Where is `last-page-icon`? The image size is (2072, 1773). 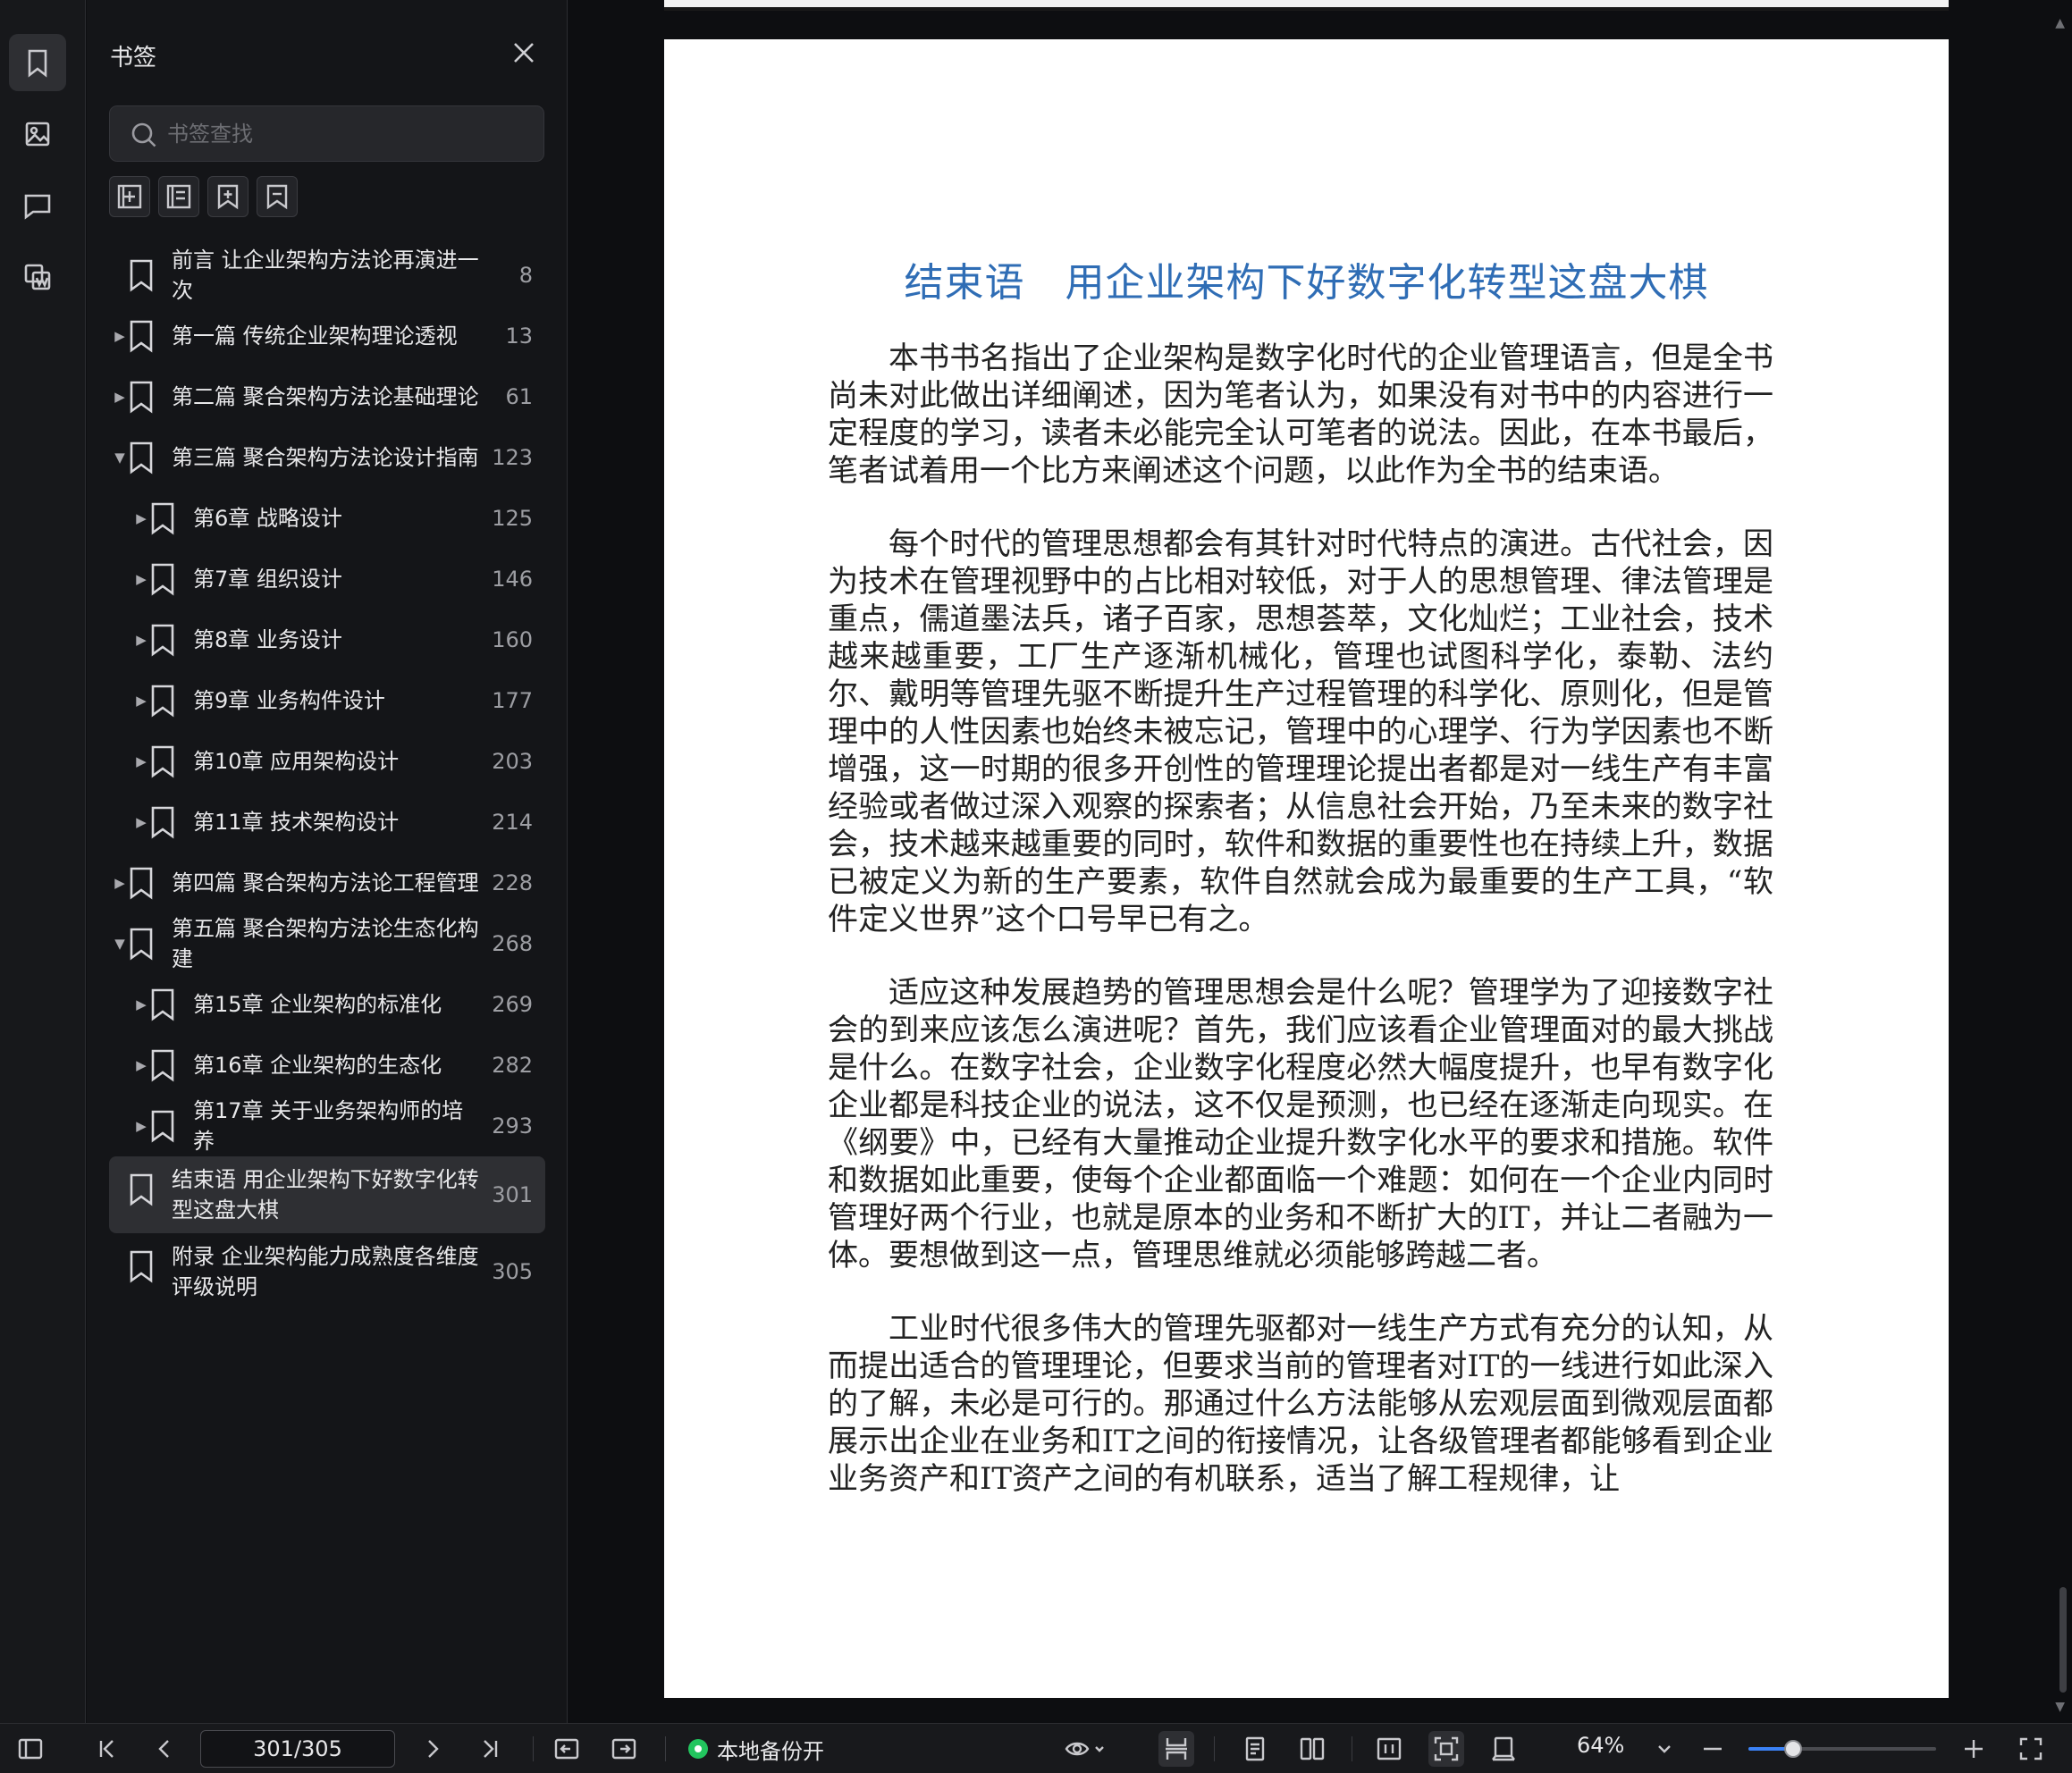
last-page-icon is located at coordinates (491, 1749).